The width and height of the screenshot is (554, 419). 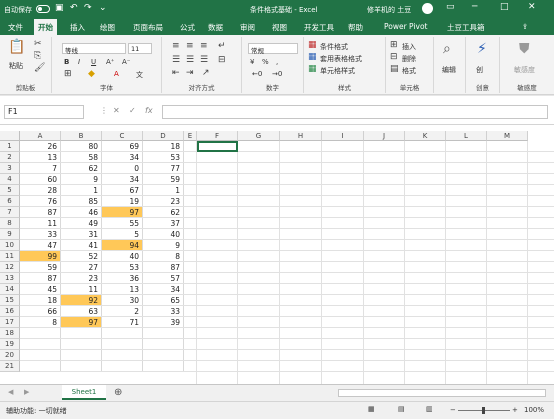 I want to click on row-header: 3, so click(x=10, y=168).